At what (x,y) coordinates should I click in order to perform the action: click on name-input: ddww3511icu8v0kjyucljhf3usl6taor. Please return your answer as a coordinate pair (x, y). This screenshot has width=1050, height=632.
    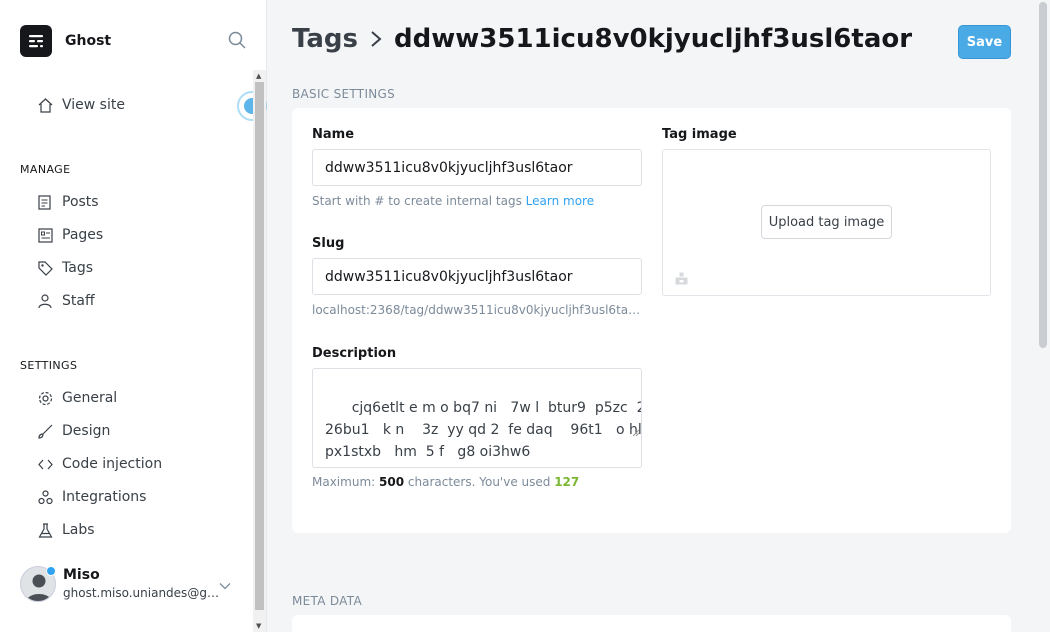
    Looking at the image, I should click on (477, 167).